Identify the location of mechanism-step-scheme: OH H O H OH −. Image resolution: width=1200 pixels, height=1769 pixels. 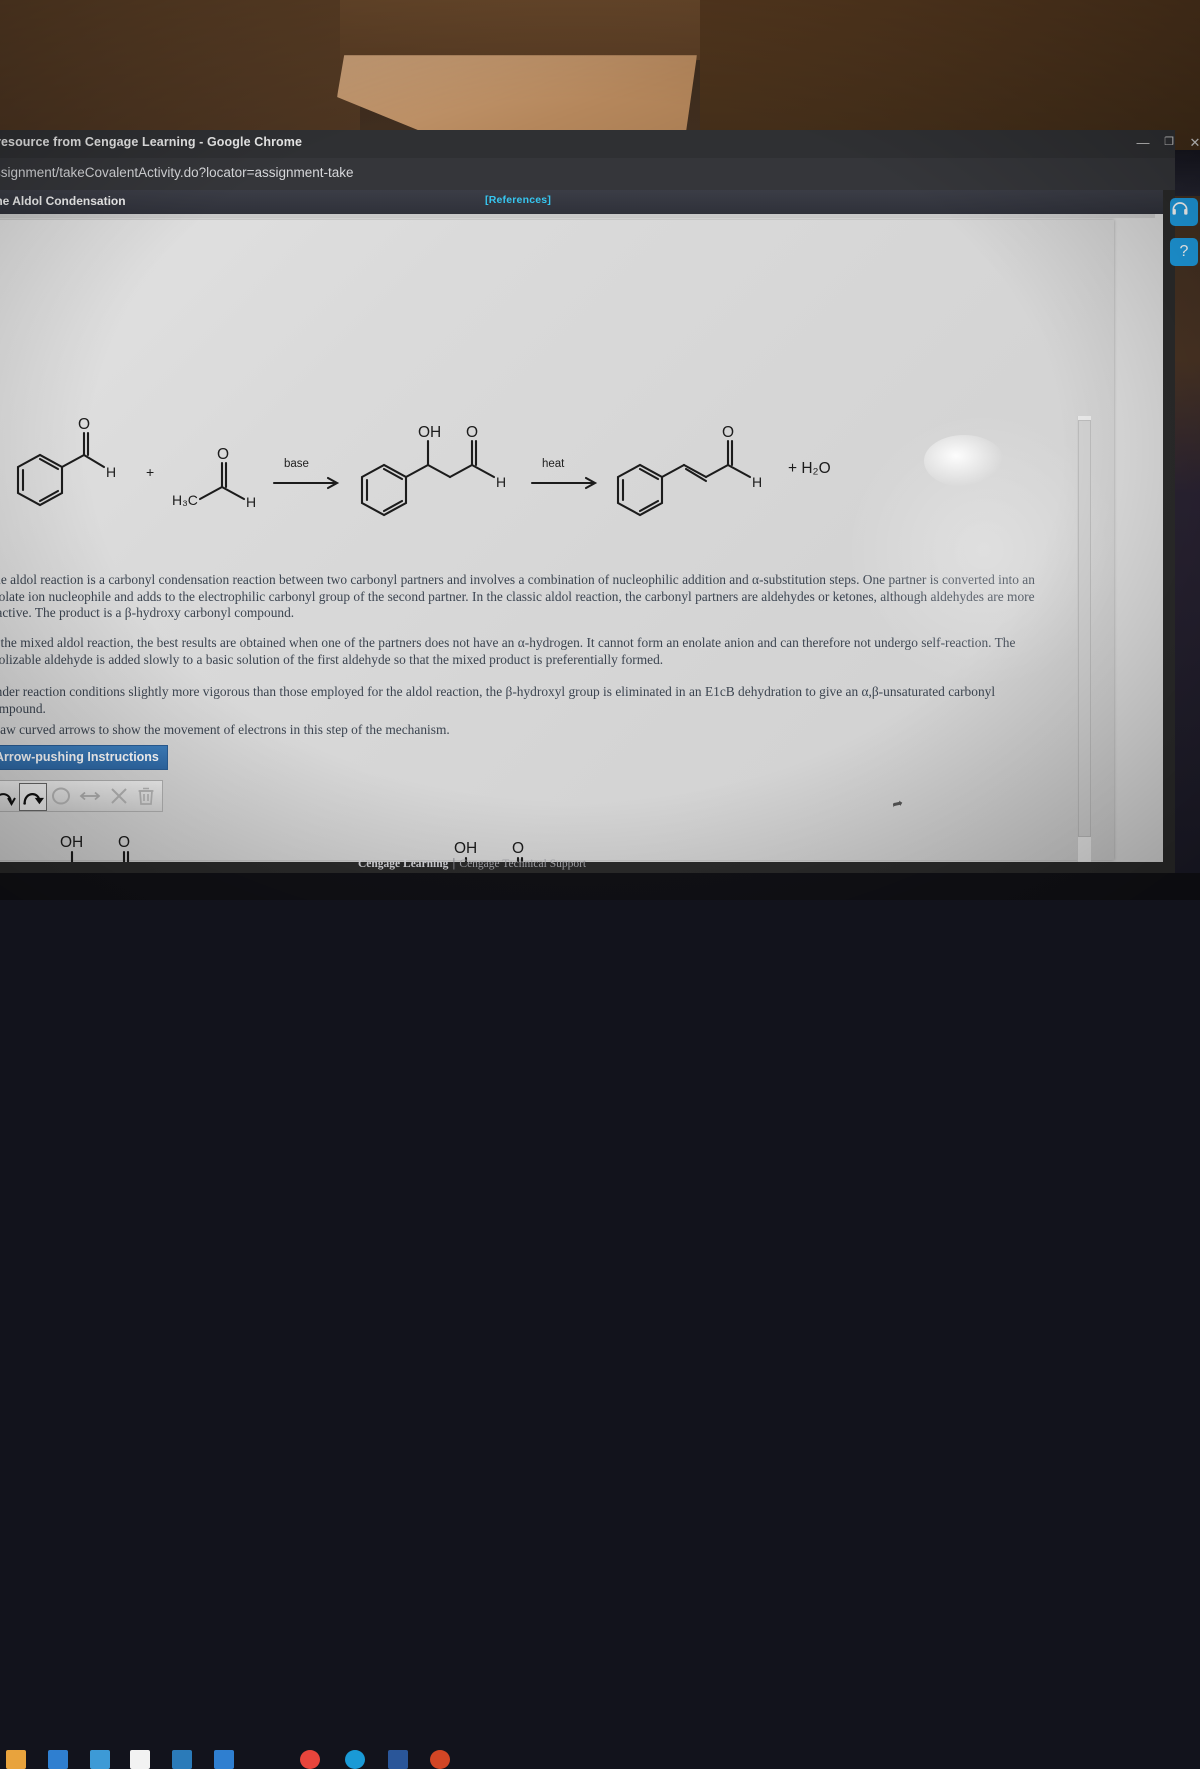
(352, 841).